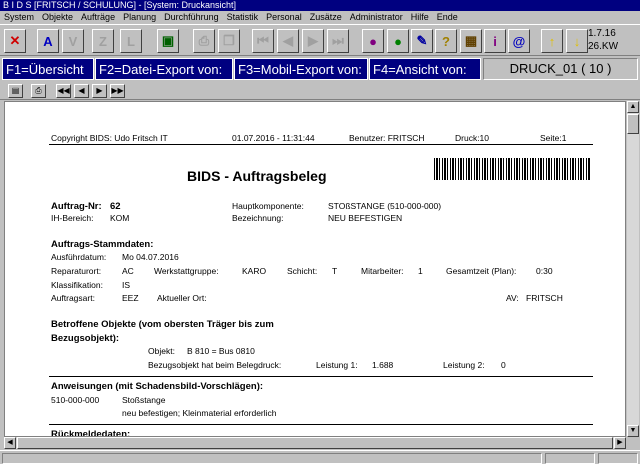 This screenshot has width=640, height=464. What do you see at coordinates (335, 271) in the screenshot?
I see `shift-value: T` at bounding box center [335, 271].